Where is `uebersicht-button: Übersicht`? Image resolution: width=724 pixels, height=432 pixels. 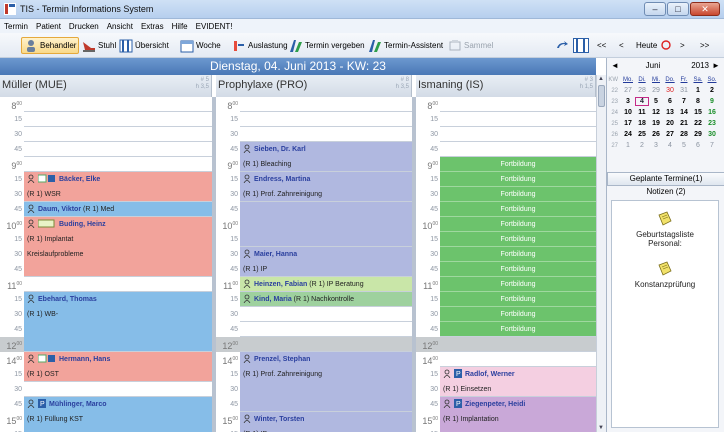
uebersicht-button: Übersicht is located at coordinates (144, 45).